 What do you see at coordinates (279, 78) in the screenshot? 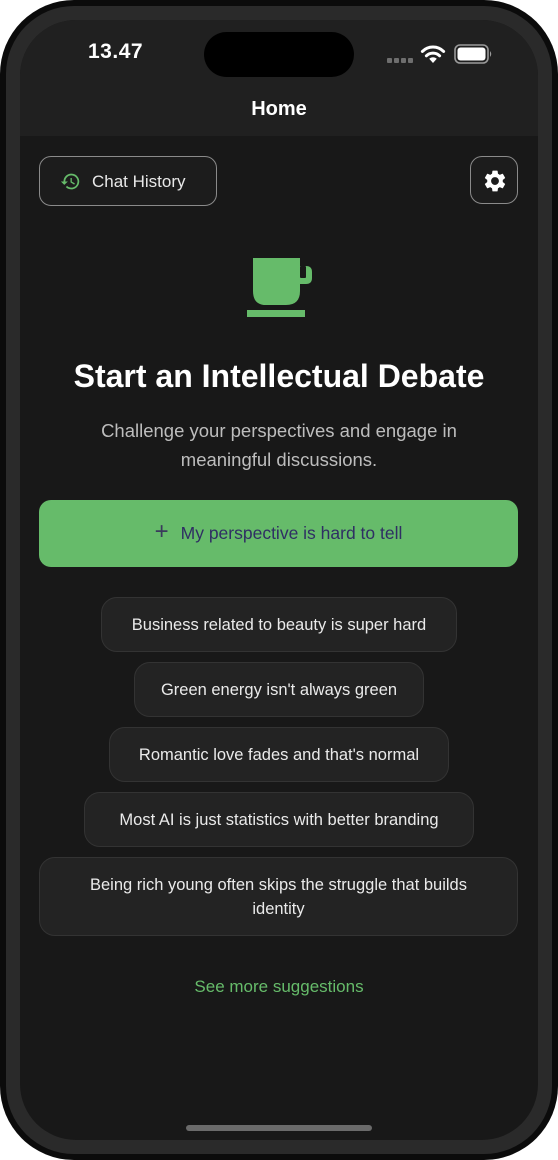
I see `header: 13.47 Home` at bounding box center [279, 78].